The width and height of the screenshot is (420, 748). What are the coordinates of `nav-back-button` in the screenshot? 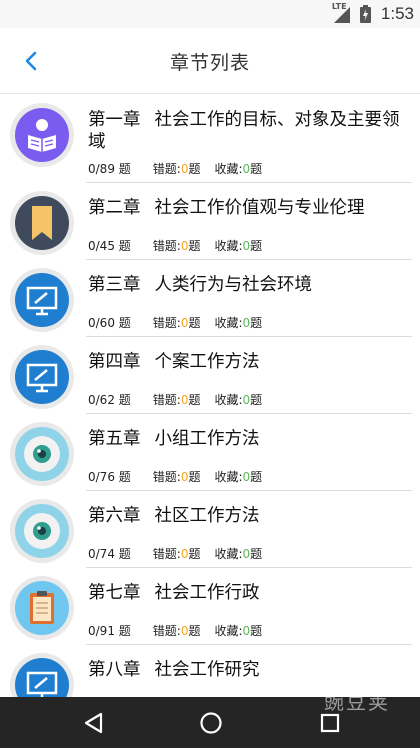 It's located at (94, 723).